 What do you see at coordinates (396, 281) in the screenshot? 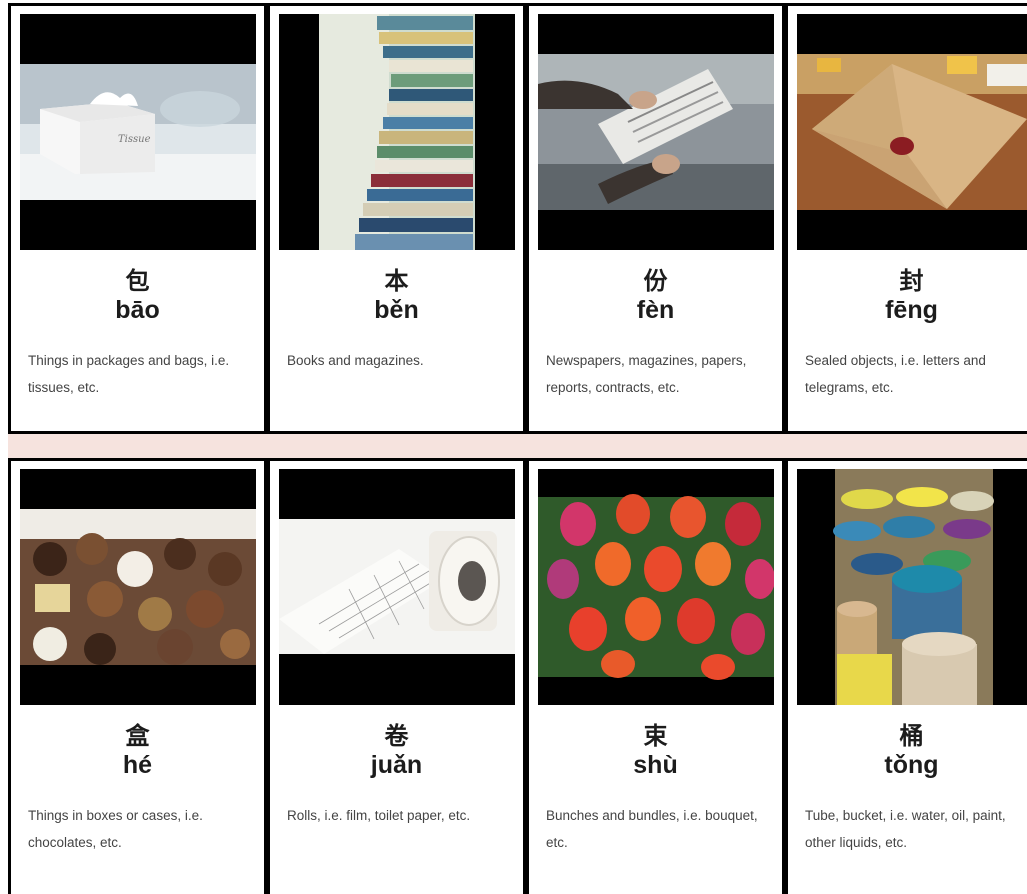
I see `hanzi-character: 本` at bounding box center [396, 281].